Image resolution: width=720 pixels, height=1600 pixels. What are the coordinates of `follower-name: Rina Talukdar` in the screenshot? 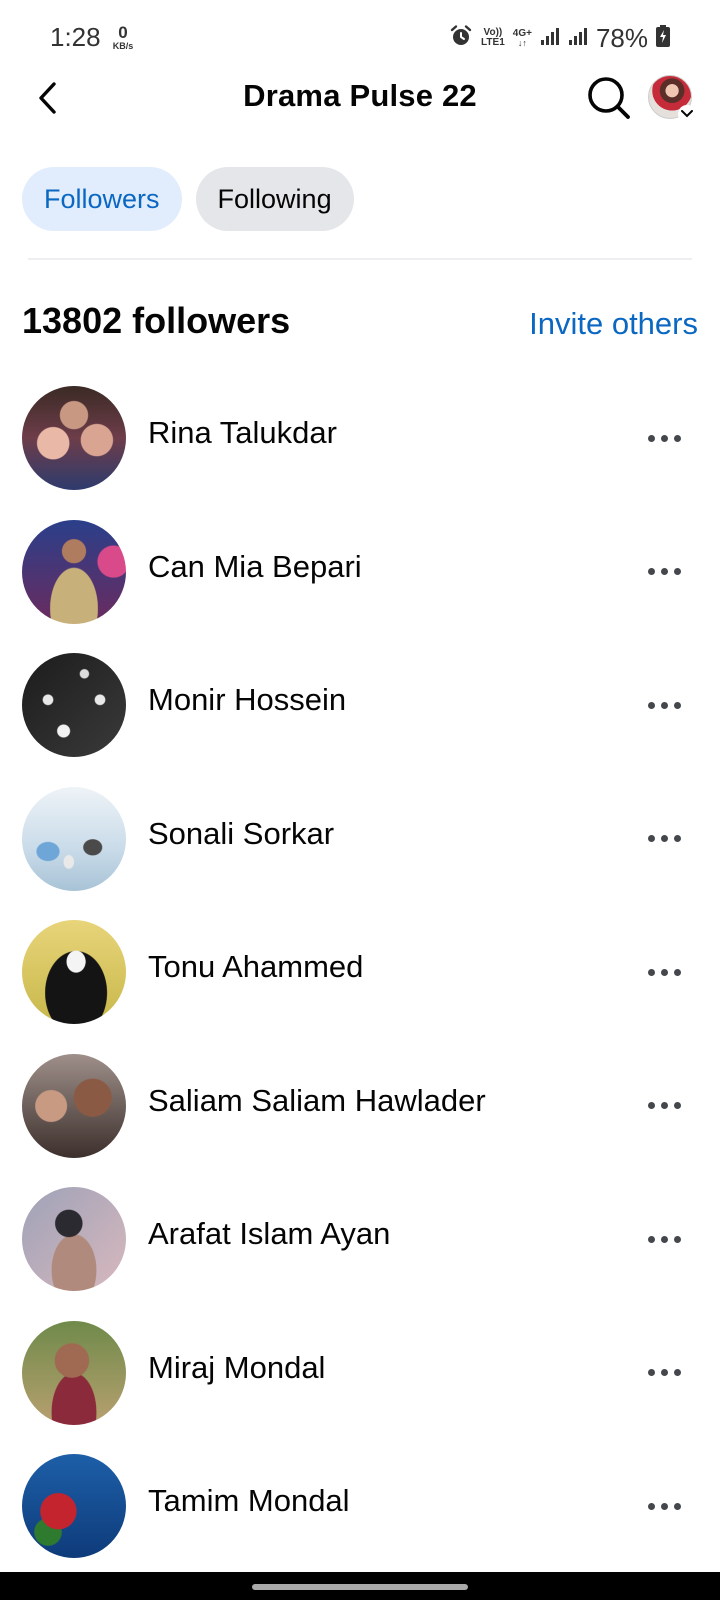 It's located at (242, 432).